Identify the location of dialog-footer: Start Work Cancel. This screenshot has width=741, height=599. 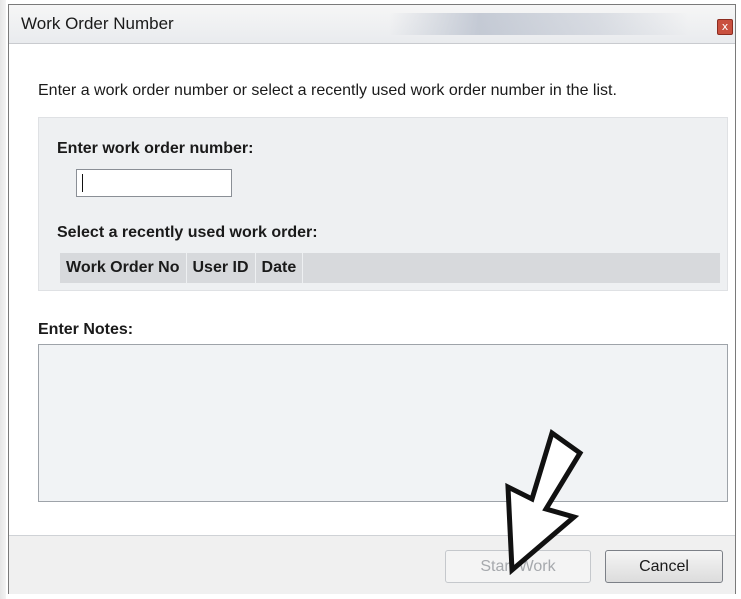
(372, 564).